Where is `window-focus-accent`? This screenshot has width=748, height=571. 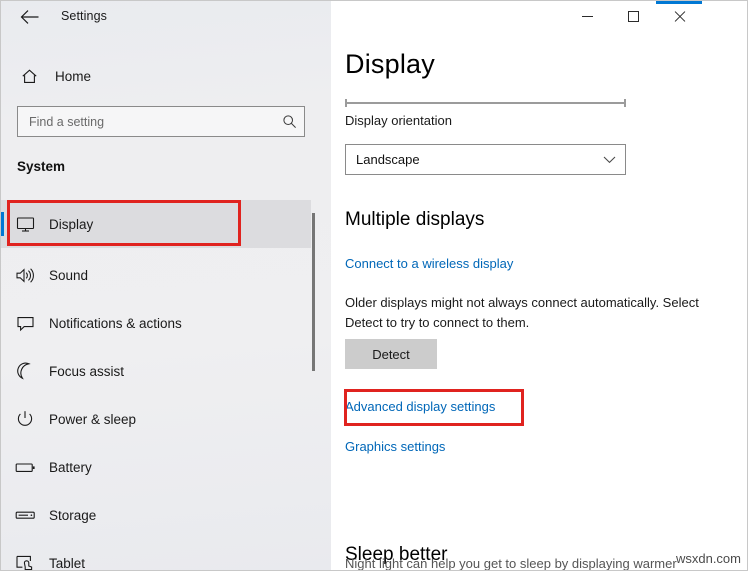
window-focus-accent is located at coordinates (679, 2).